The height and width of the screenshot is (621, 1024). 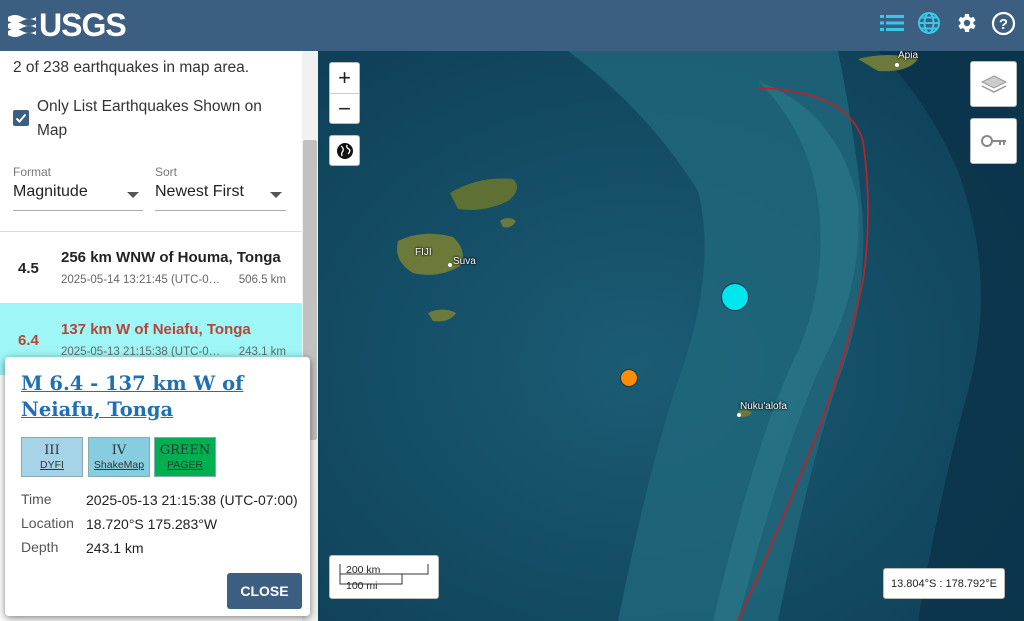 What do you see at coordinates (423, 252) in the screenshot?
I see `map-label-fiji: FIJI` at bounding box center [423, 252].